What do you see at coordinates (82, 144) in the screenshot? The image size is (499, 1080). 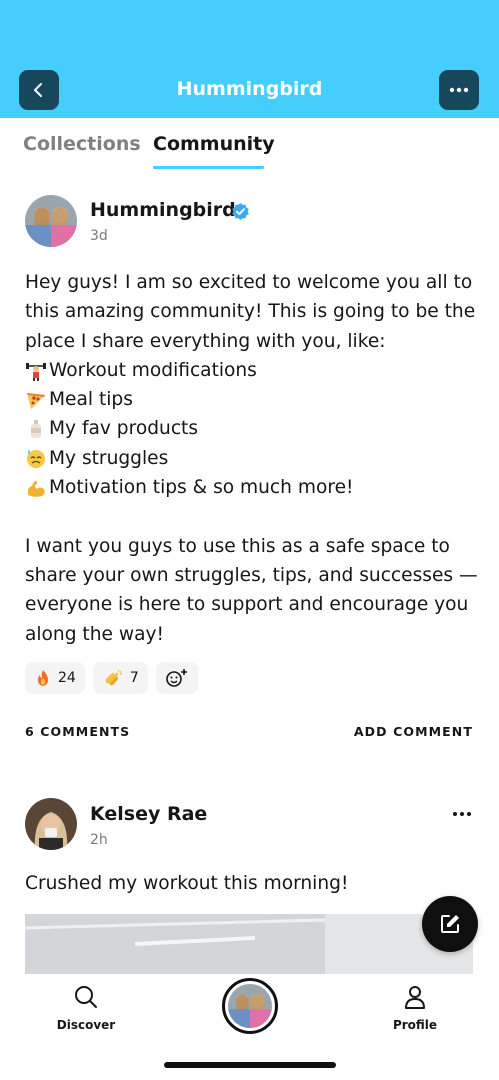 I see `tab-collections: Collections` at bounding box center [82, 144].